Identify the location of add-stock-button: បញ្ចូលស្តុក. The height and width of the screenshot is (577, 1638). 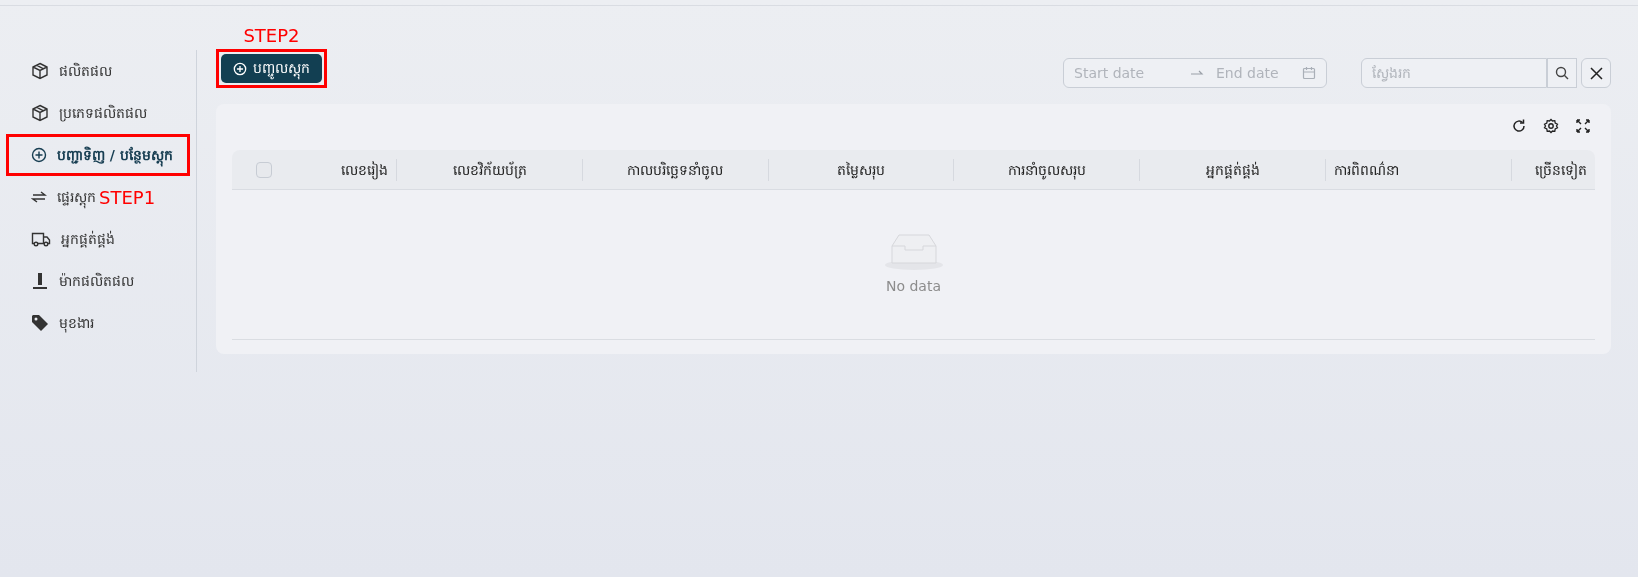
(271, 68).